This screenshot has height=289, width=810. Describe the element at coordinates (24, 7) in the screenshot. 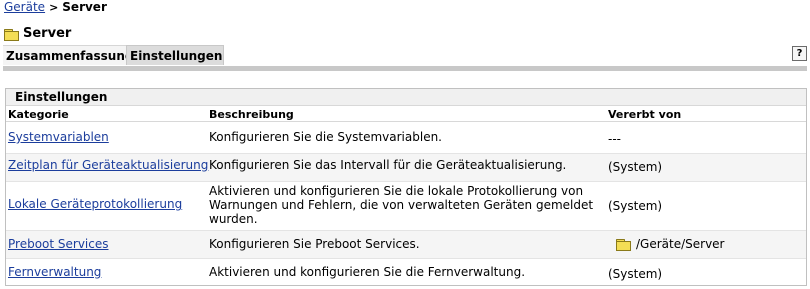

I see `breadcrumb-link-geraete: Geräte` at that location.